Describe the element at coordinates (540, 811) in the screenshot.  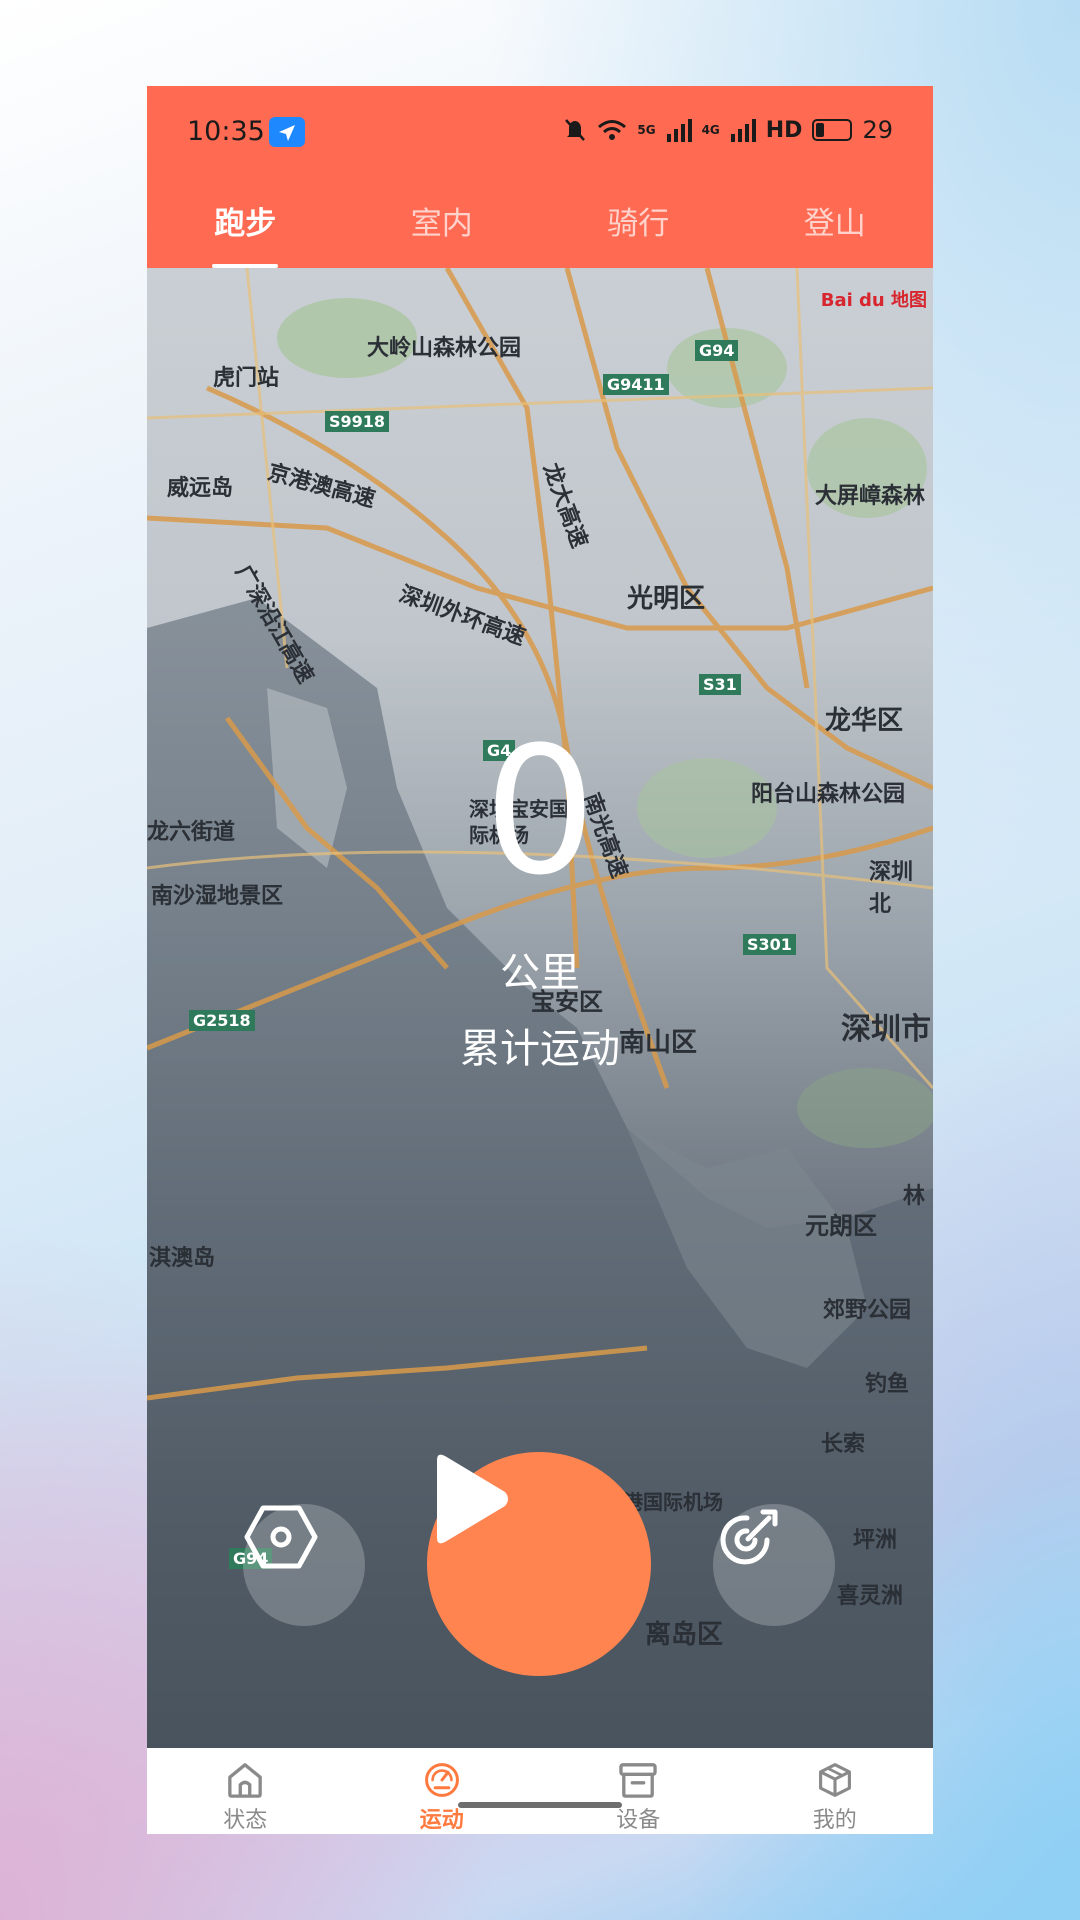
I see `distance-value: 0` at that location.